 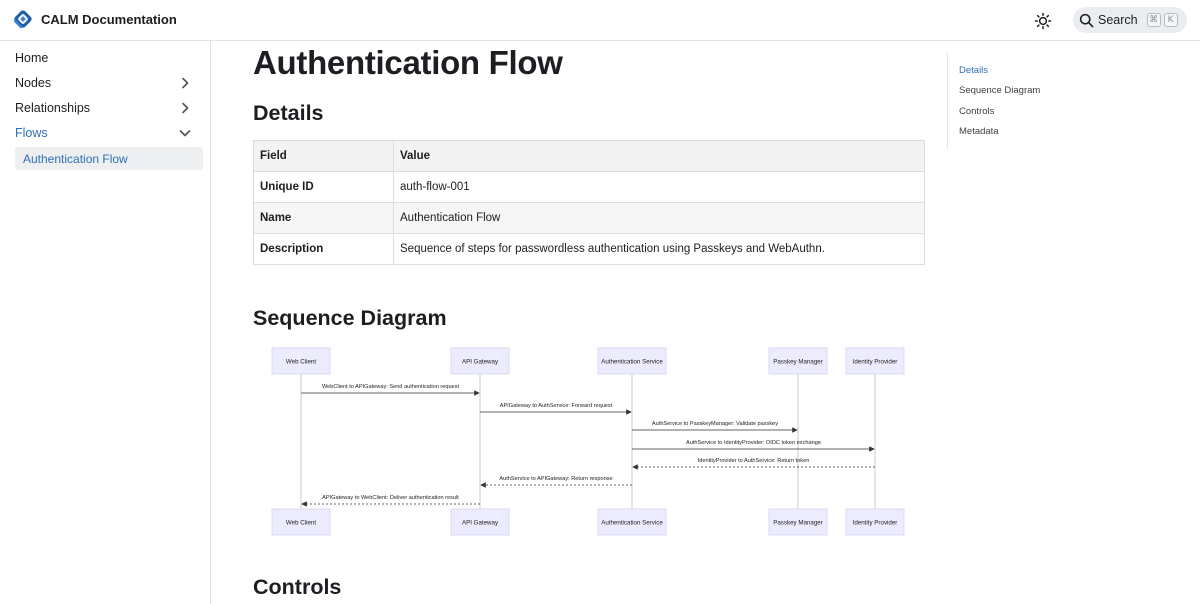 I want to click on toc-link-metadata: Metadata, so click(x=979, y=131).